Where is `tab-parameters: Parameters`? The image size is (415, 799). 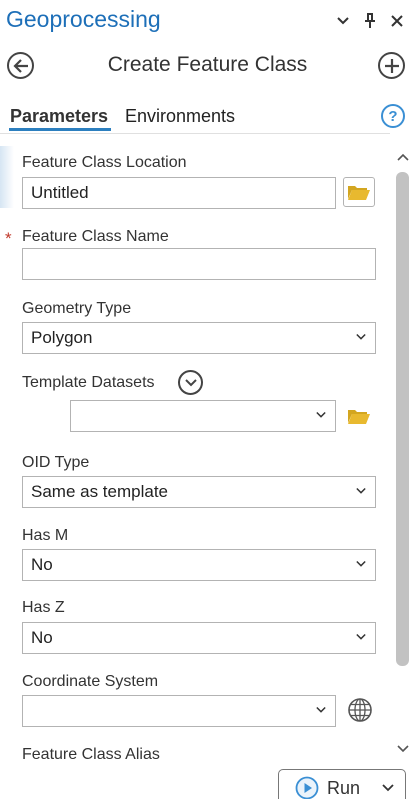
tab-parameters: Parameters is located at coordinates (59, 116).